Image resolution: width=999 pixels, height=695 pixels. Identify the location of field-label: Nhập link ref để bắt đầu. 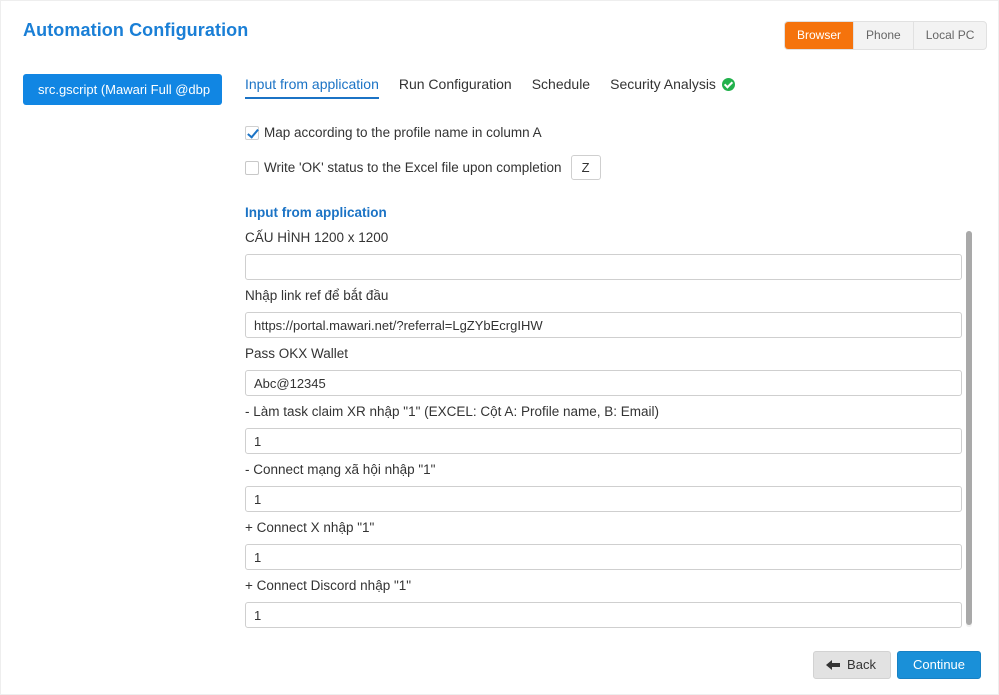
(317, 295).